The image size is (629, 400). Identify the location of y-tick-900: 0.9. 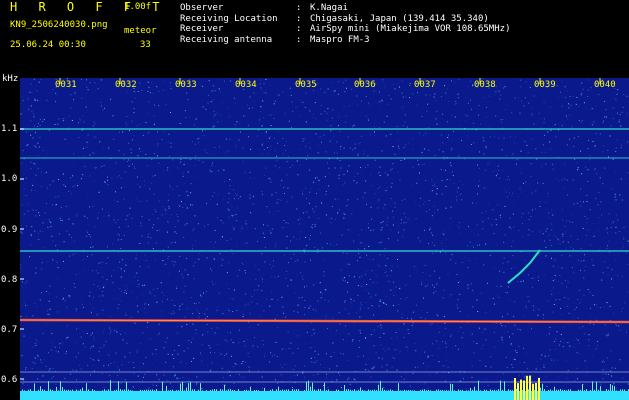
(9, 230).